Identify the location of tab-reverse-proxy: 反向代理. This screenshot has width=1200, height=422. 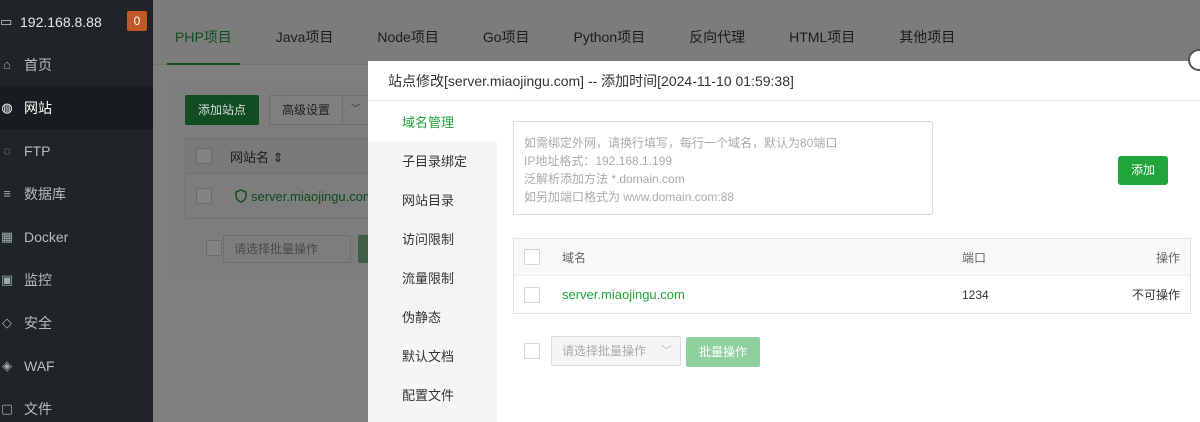
(717, 32).